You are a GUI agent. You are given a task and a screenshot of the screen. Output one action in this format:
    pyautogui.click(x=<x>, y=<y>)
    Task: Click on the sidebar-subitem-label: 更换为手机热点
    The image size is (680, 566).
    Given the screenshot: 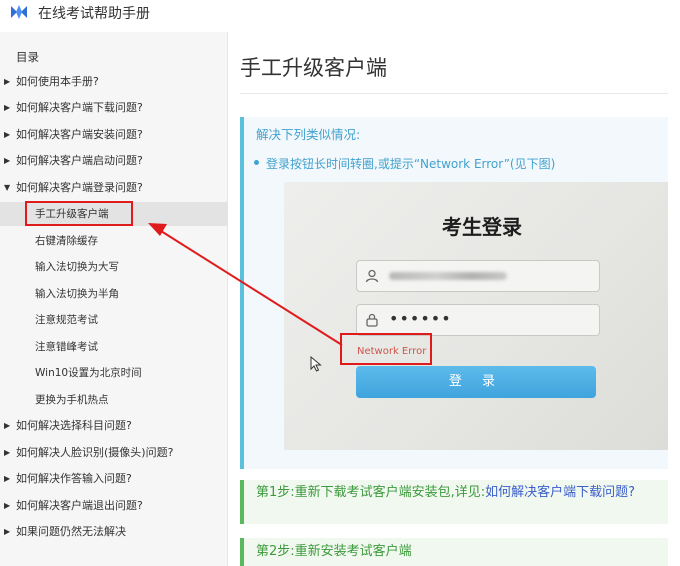 What is the action you would take?
    pyautogui.click(x=72, y=400)
    